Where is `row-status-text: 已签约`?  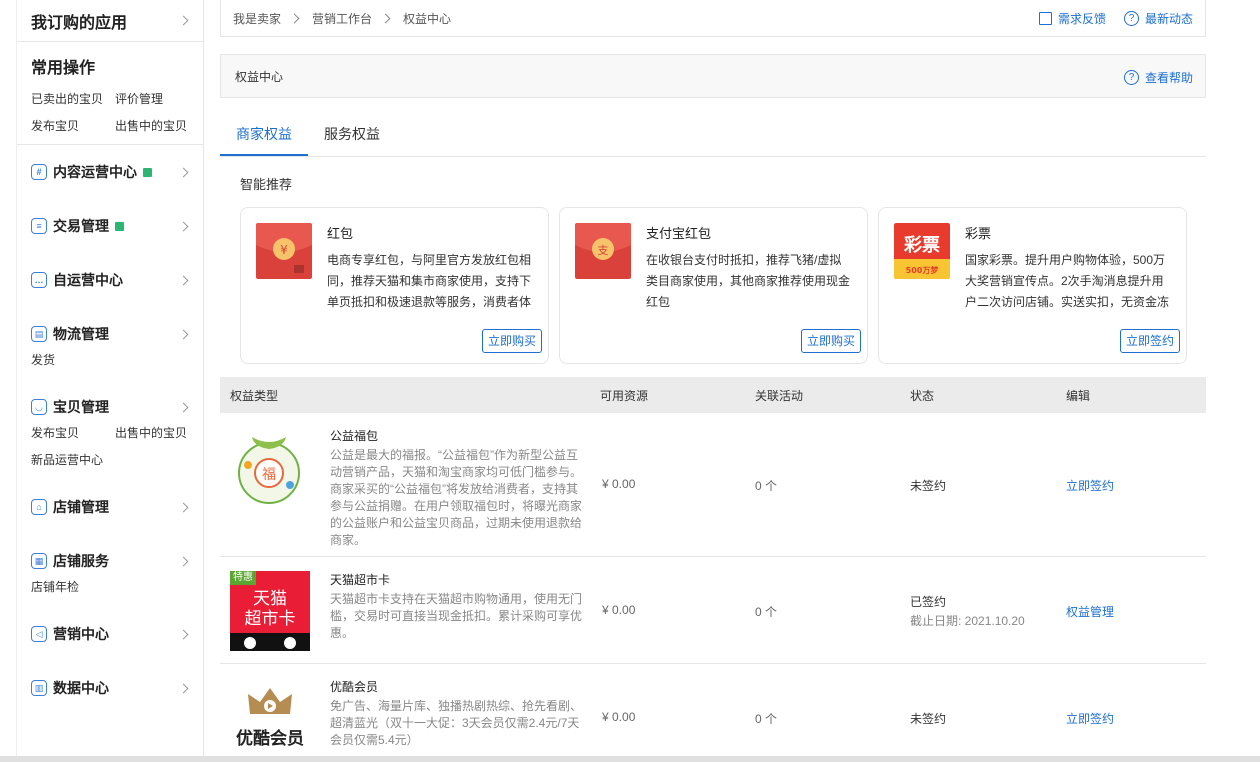 row-status-text: 已签约 is located at coordinates (928, 602).